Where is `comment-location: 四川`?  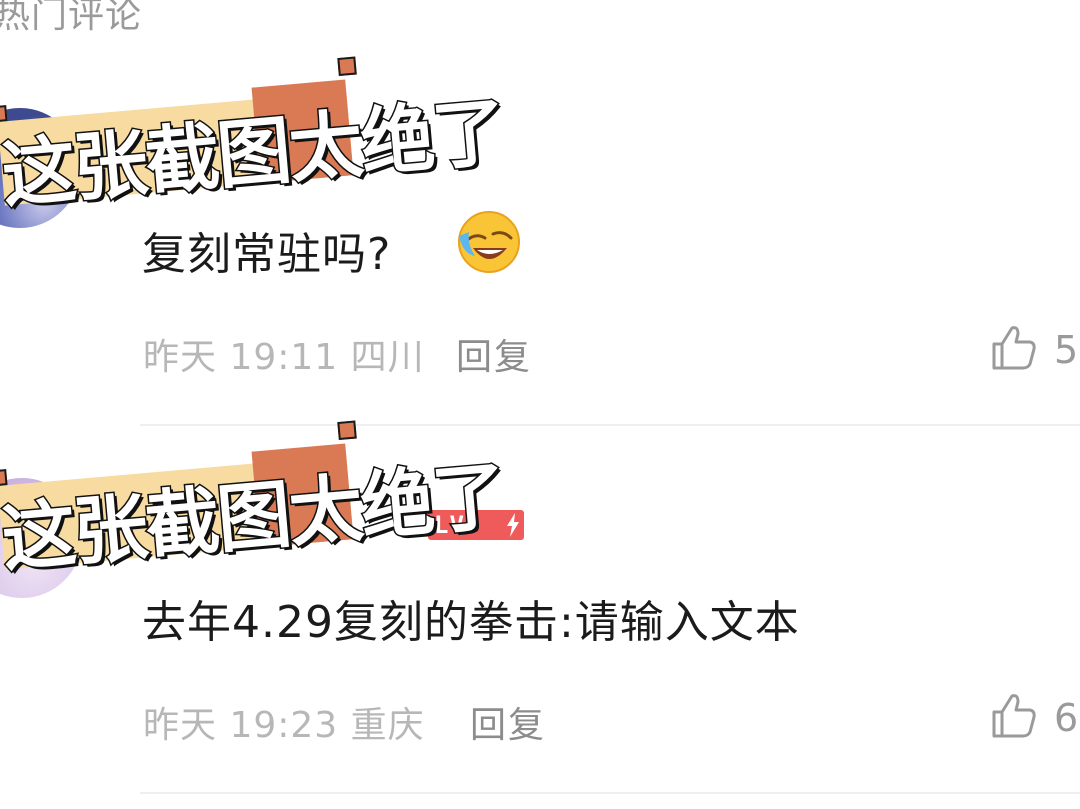
comment-location: 四川 is located at coordinates (387, 357).